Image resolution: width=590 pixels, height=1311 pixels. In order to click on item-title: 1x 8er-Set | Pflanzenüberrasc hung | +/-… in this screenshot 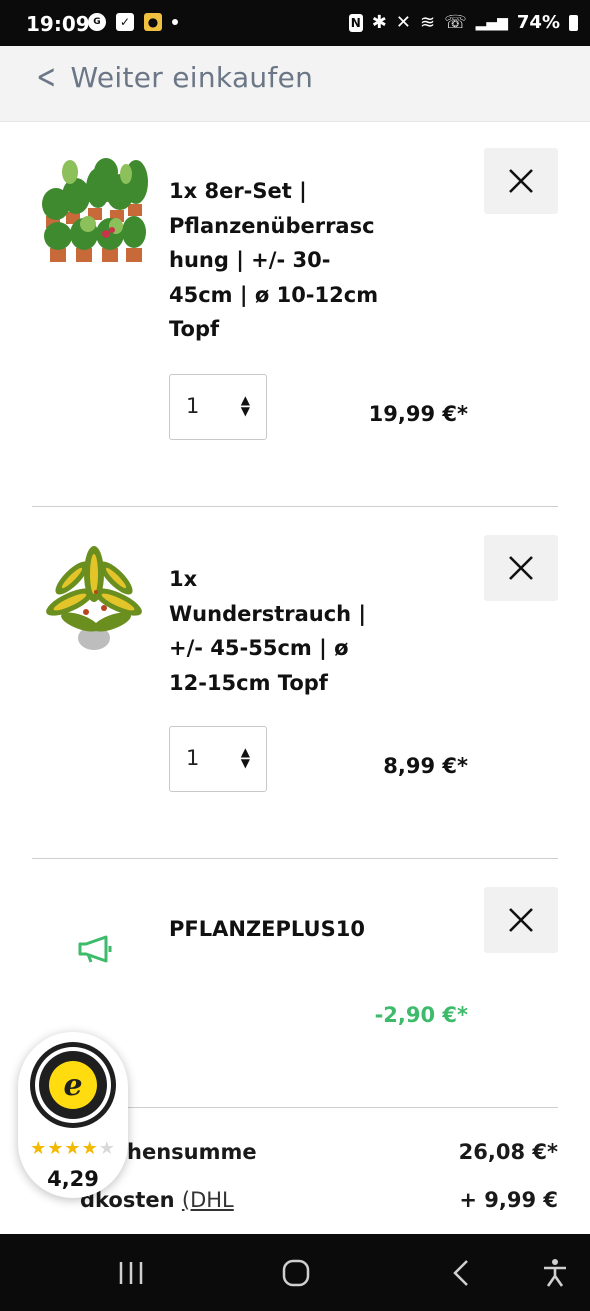, I will do `click(274, 260)`.